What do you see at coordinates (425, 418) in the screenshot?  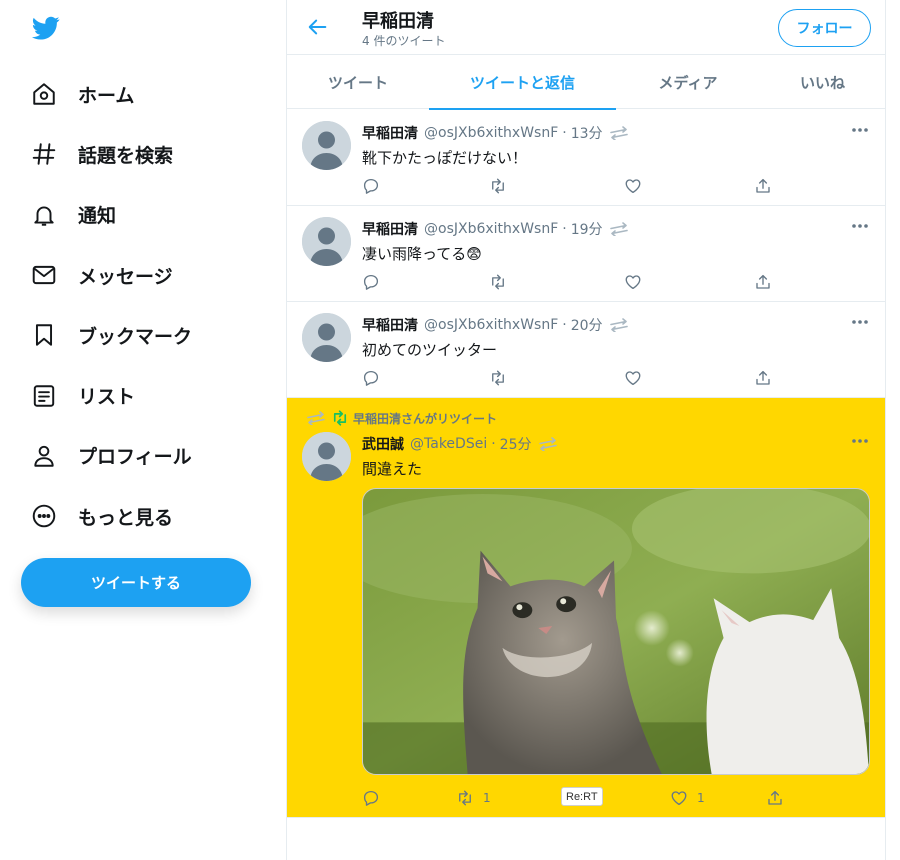 I see `retweeted-by-label: 早稲田清さんがリツイート` at bounding box center [425, 418].